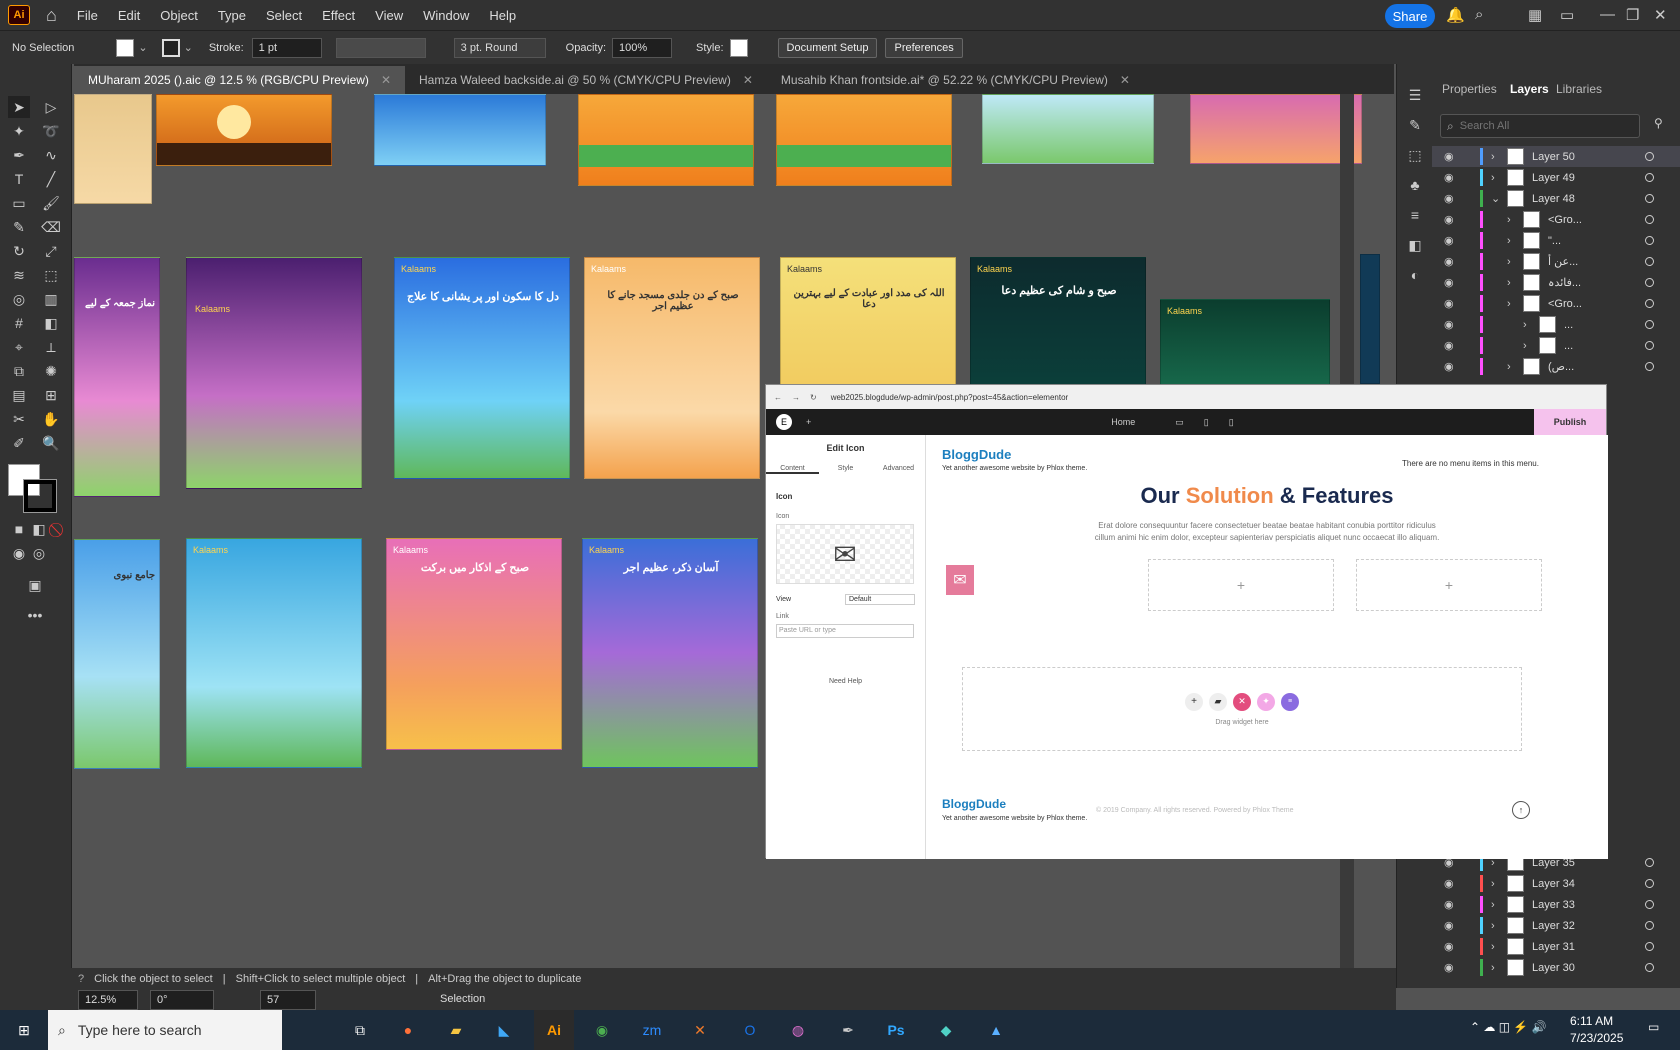  I want to click on brush-field: 3 pt. Round, so click(499, 47).